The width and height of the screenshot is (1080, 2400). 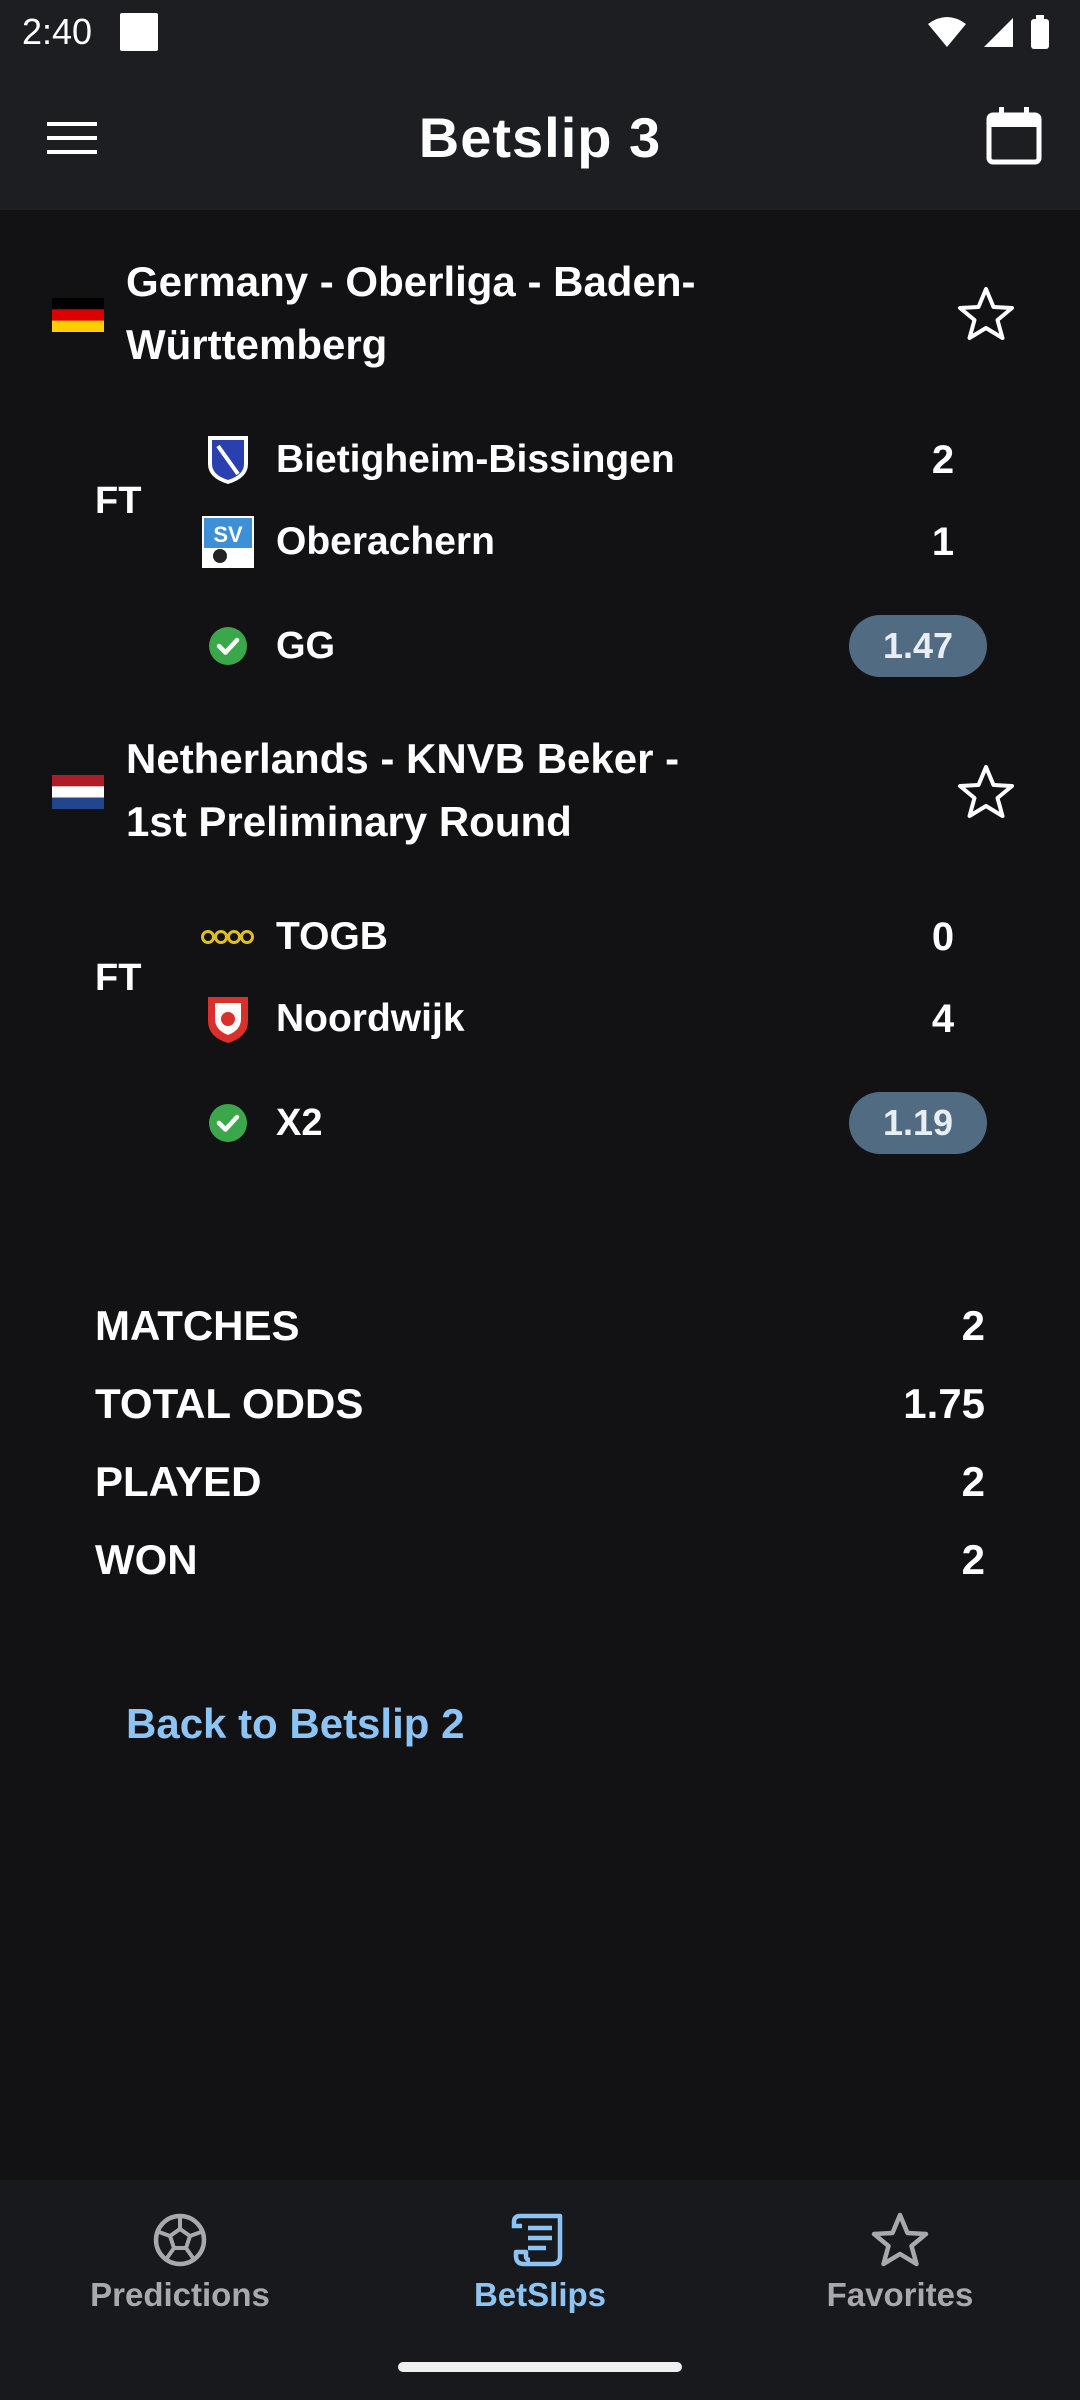 I want to click on calendar-icon, so click(x=1014, y=136).